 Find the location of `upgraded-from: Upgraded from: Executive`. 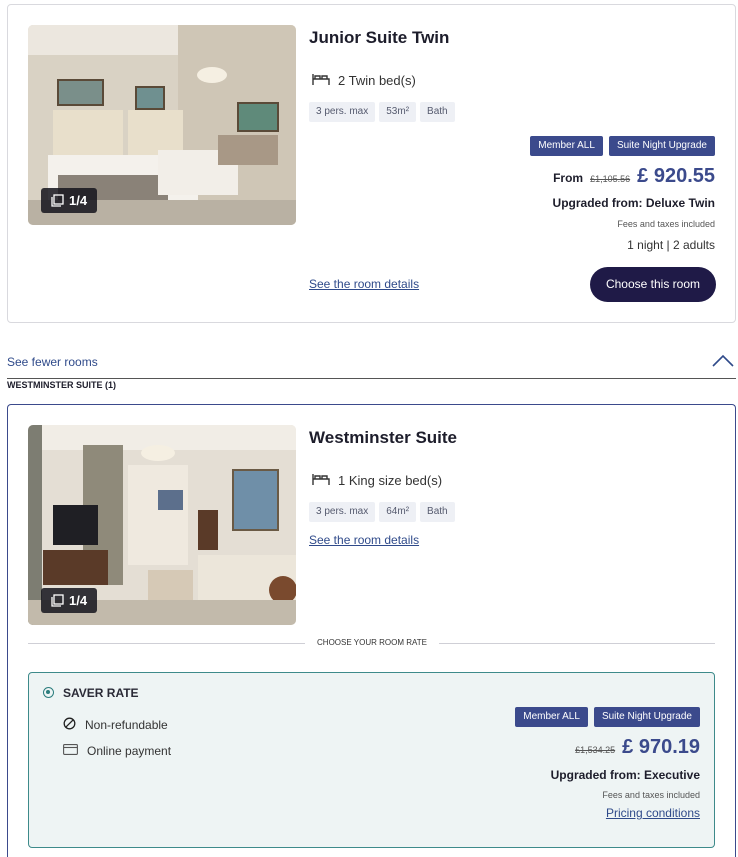

upgraded-from: Upgraded from: Executive is located at coordinates (625, 775).